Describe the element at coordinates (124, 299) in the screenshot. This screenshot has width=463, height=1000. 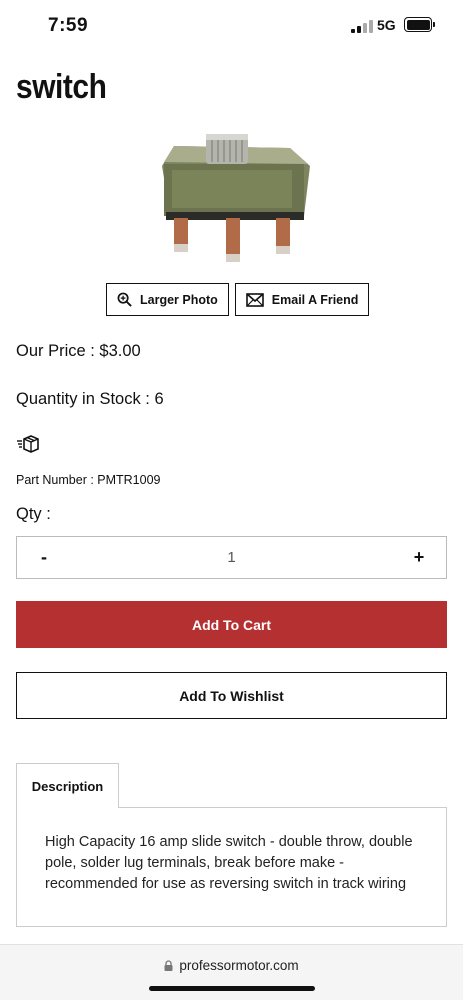
I see `zoom-icon` at that location.